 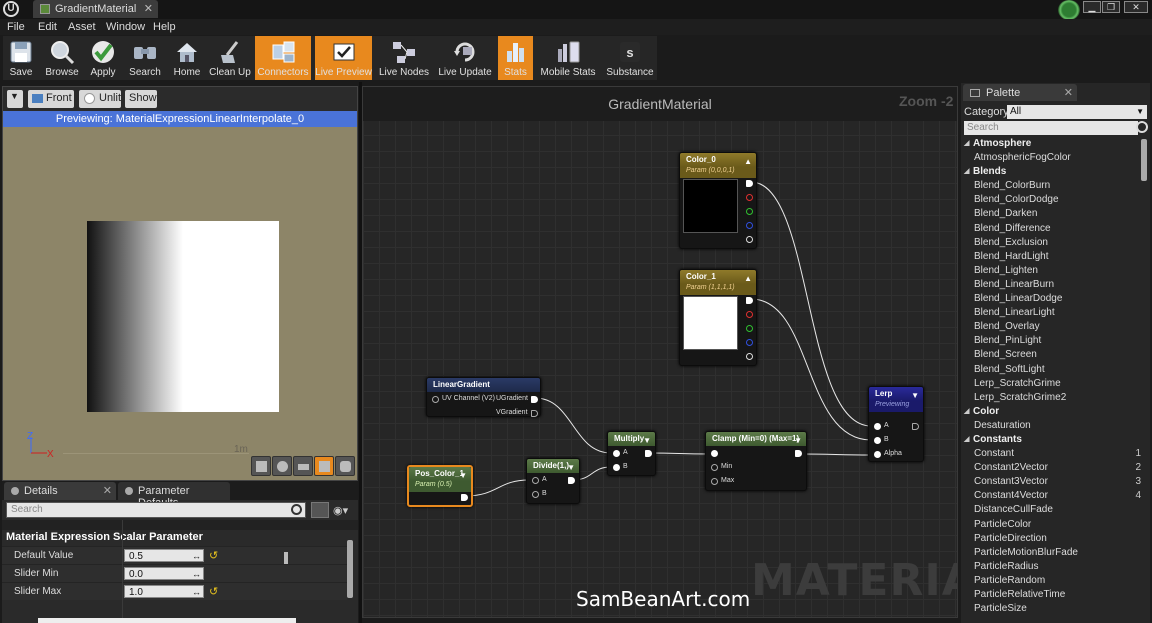 I want to click on viewport-options-button: ▼, so click(x=15, y=99).